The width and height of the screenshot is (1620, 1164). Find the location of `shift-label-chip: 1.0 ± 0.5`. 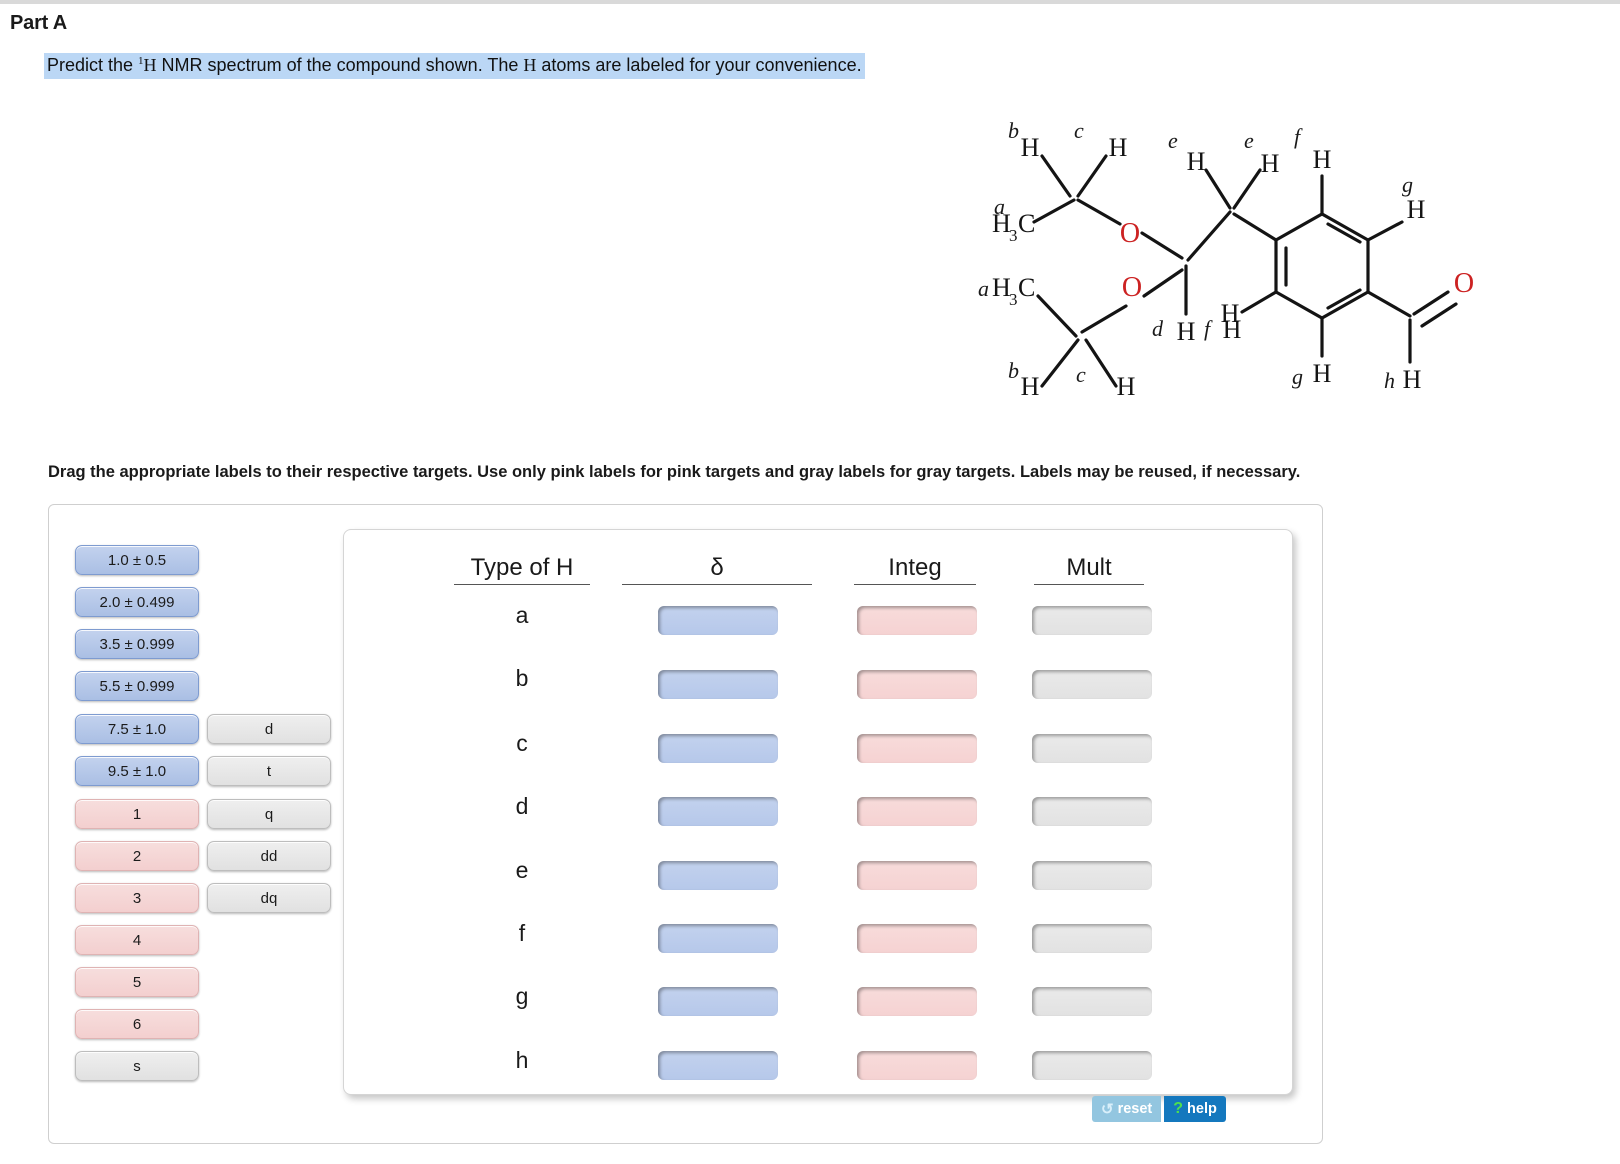

shift-label-chip: 1.0 ± 0.5 is located at coordinates (137, 560).